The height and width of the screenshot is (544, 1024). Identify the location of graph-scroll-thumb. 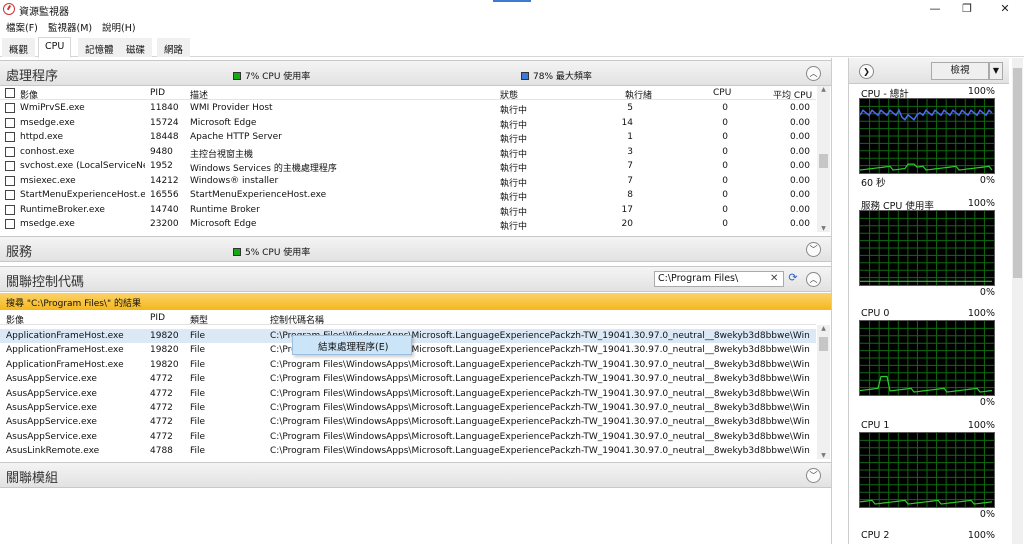
(1017, 173).